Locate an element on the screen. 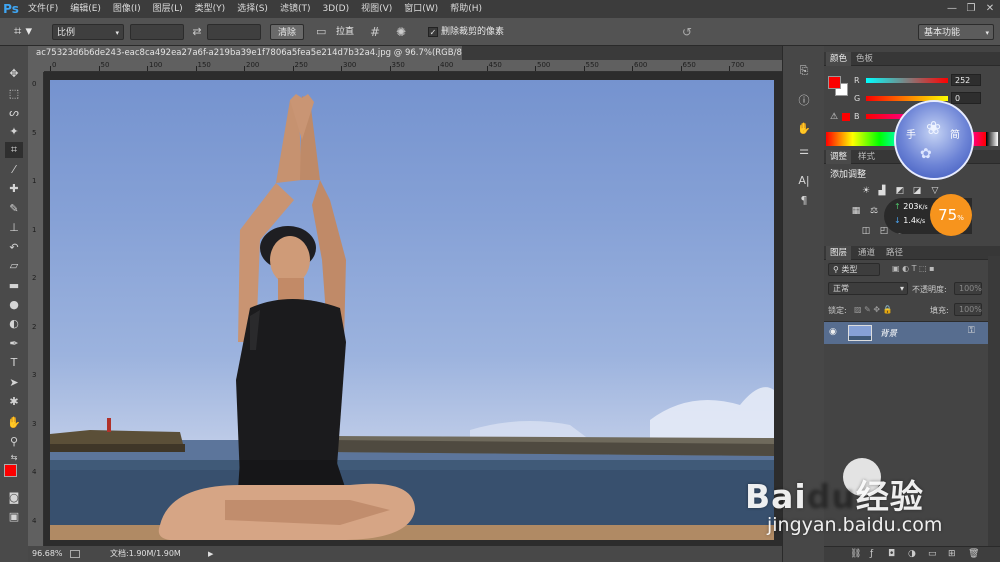 This screenshot has height=562, width=1000. layer-filter-select: ⚲ 类型 is located at coordinates (854, 269).